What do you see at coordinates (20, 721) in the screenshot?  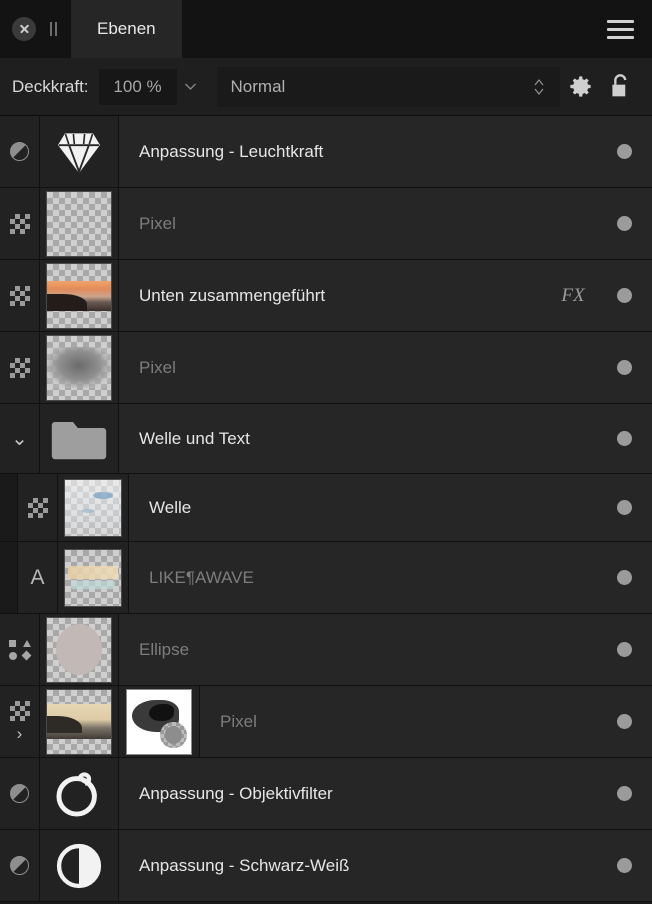 I see `layer-type-column: ›` at bounding box center [20, 721].